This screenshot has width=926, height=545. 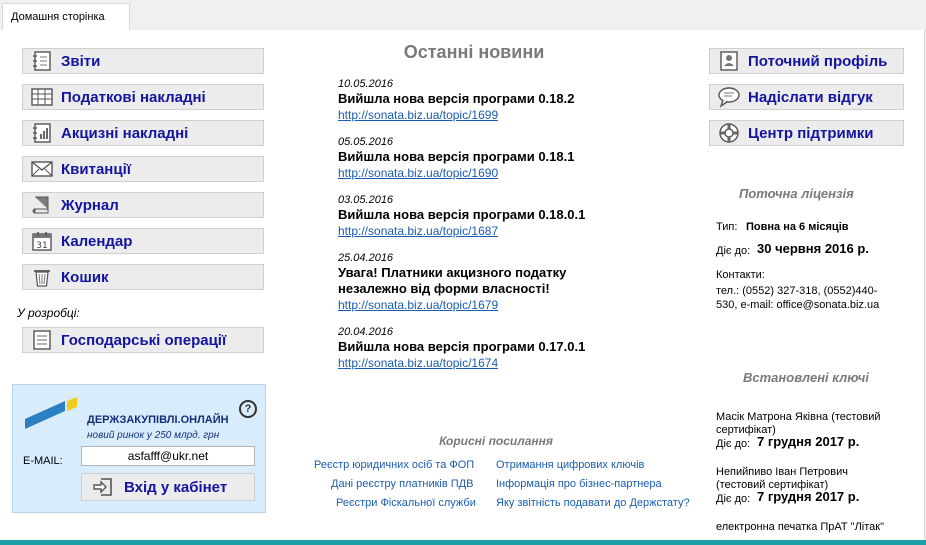 What do you see at coordinates (733, 251) in the screenshot?
I see `license-valid-label: Діє до:` at bounding box center [733, 251].